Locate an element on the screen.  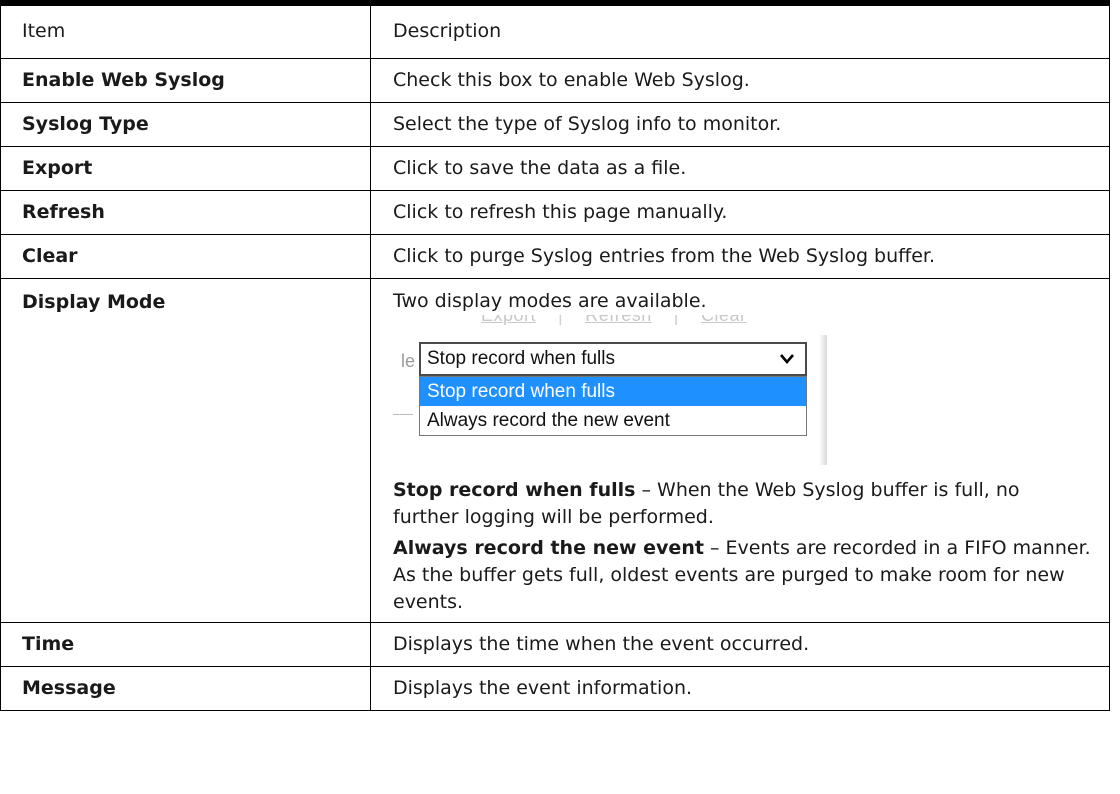
header-item: Item is located at coordinates (185, 29).